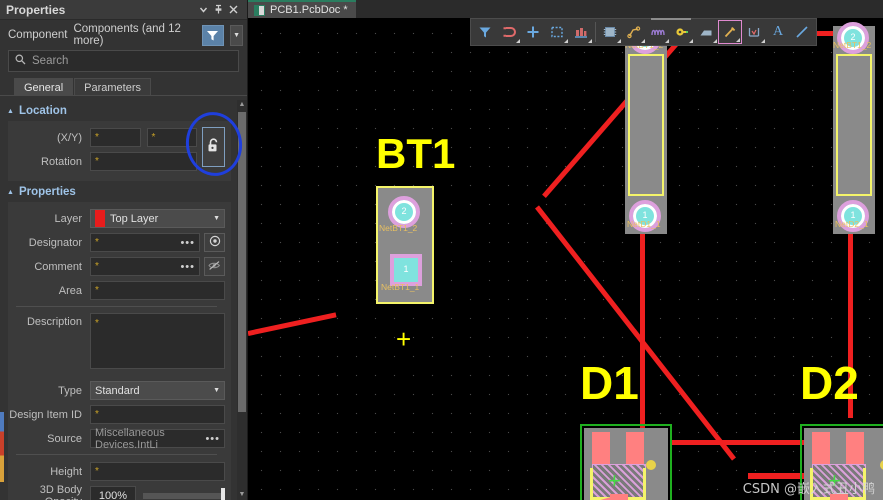 The height and width of the screenshot is (500, 883). I want to click on designator-visibility-button, so click(214, 242).